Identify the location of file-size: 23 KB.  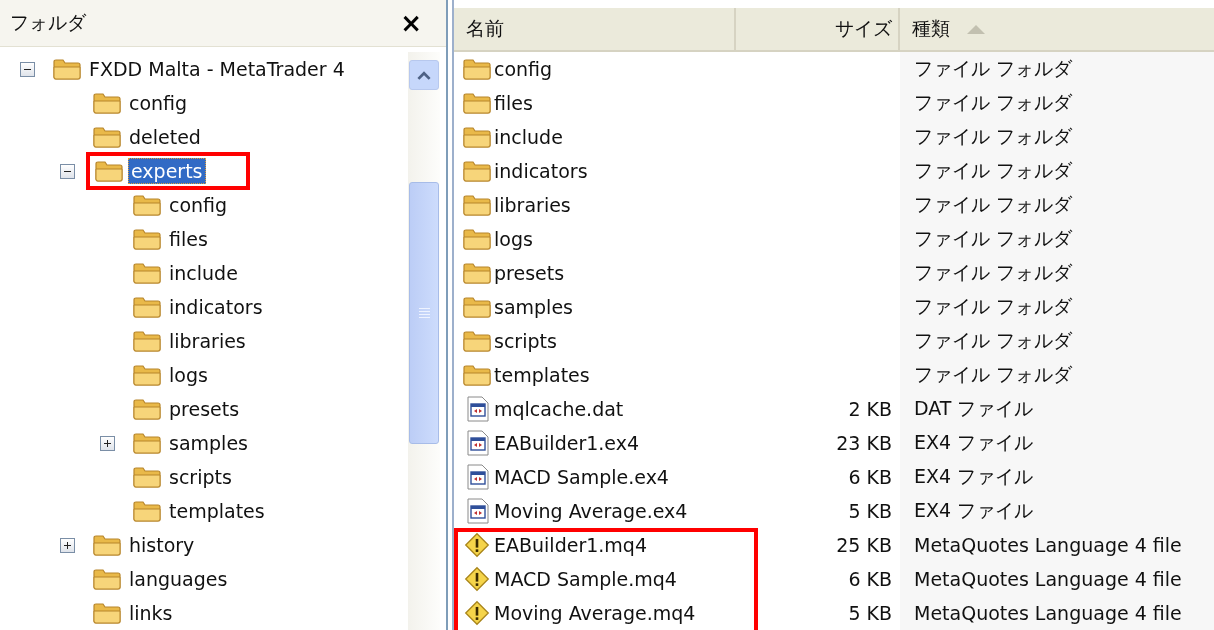
(864, 443).